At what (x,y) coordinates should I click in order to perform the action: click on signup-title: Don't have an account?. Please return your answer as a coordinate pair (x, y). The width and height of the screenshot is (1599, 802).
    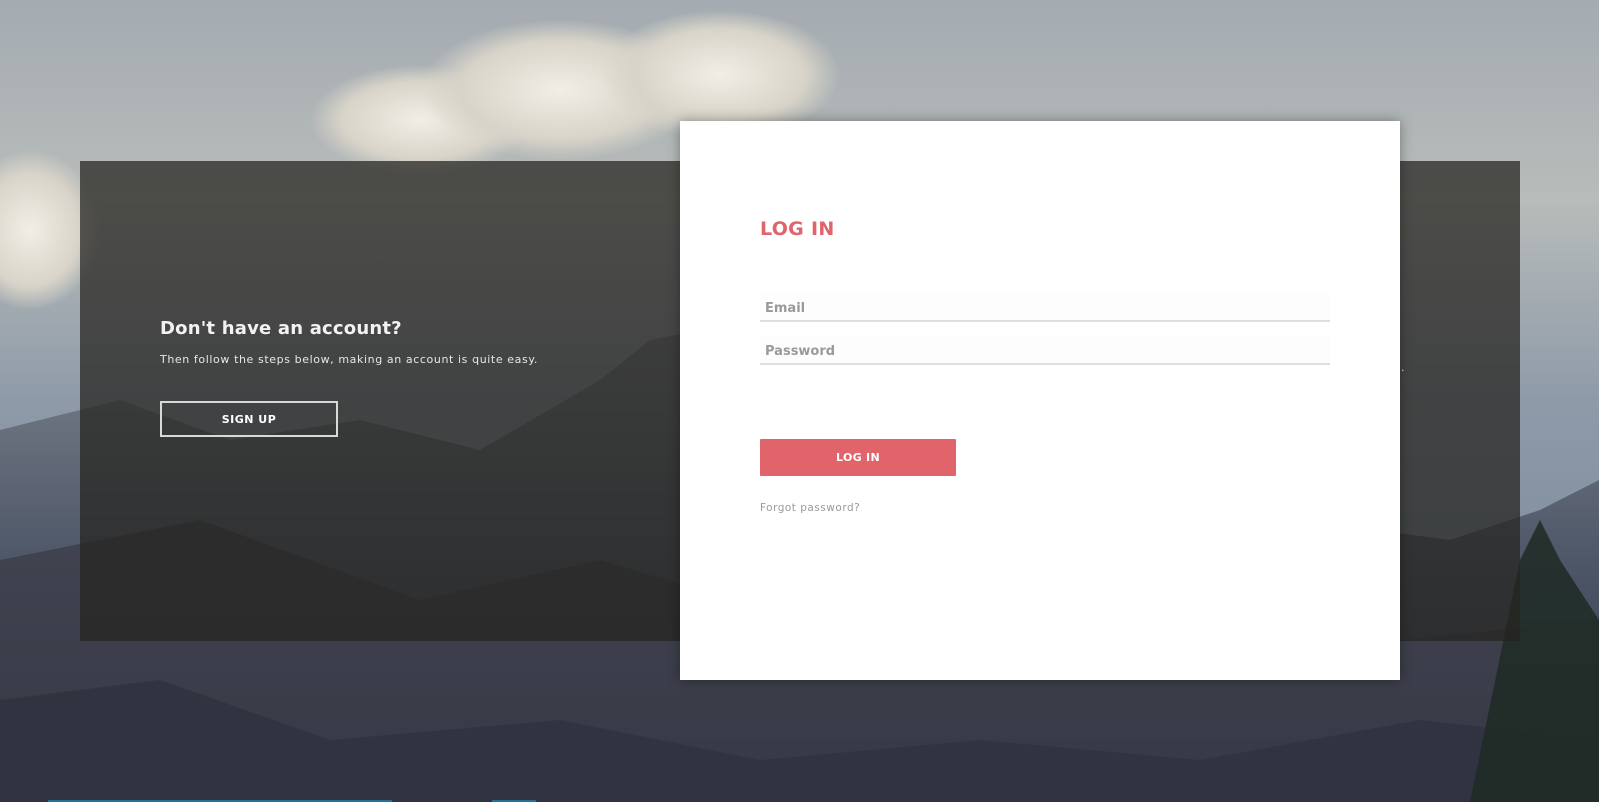
    Looking at the image, I should click on (281, 328).